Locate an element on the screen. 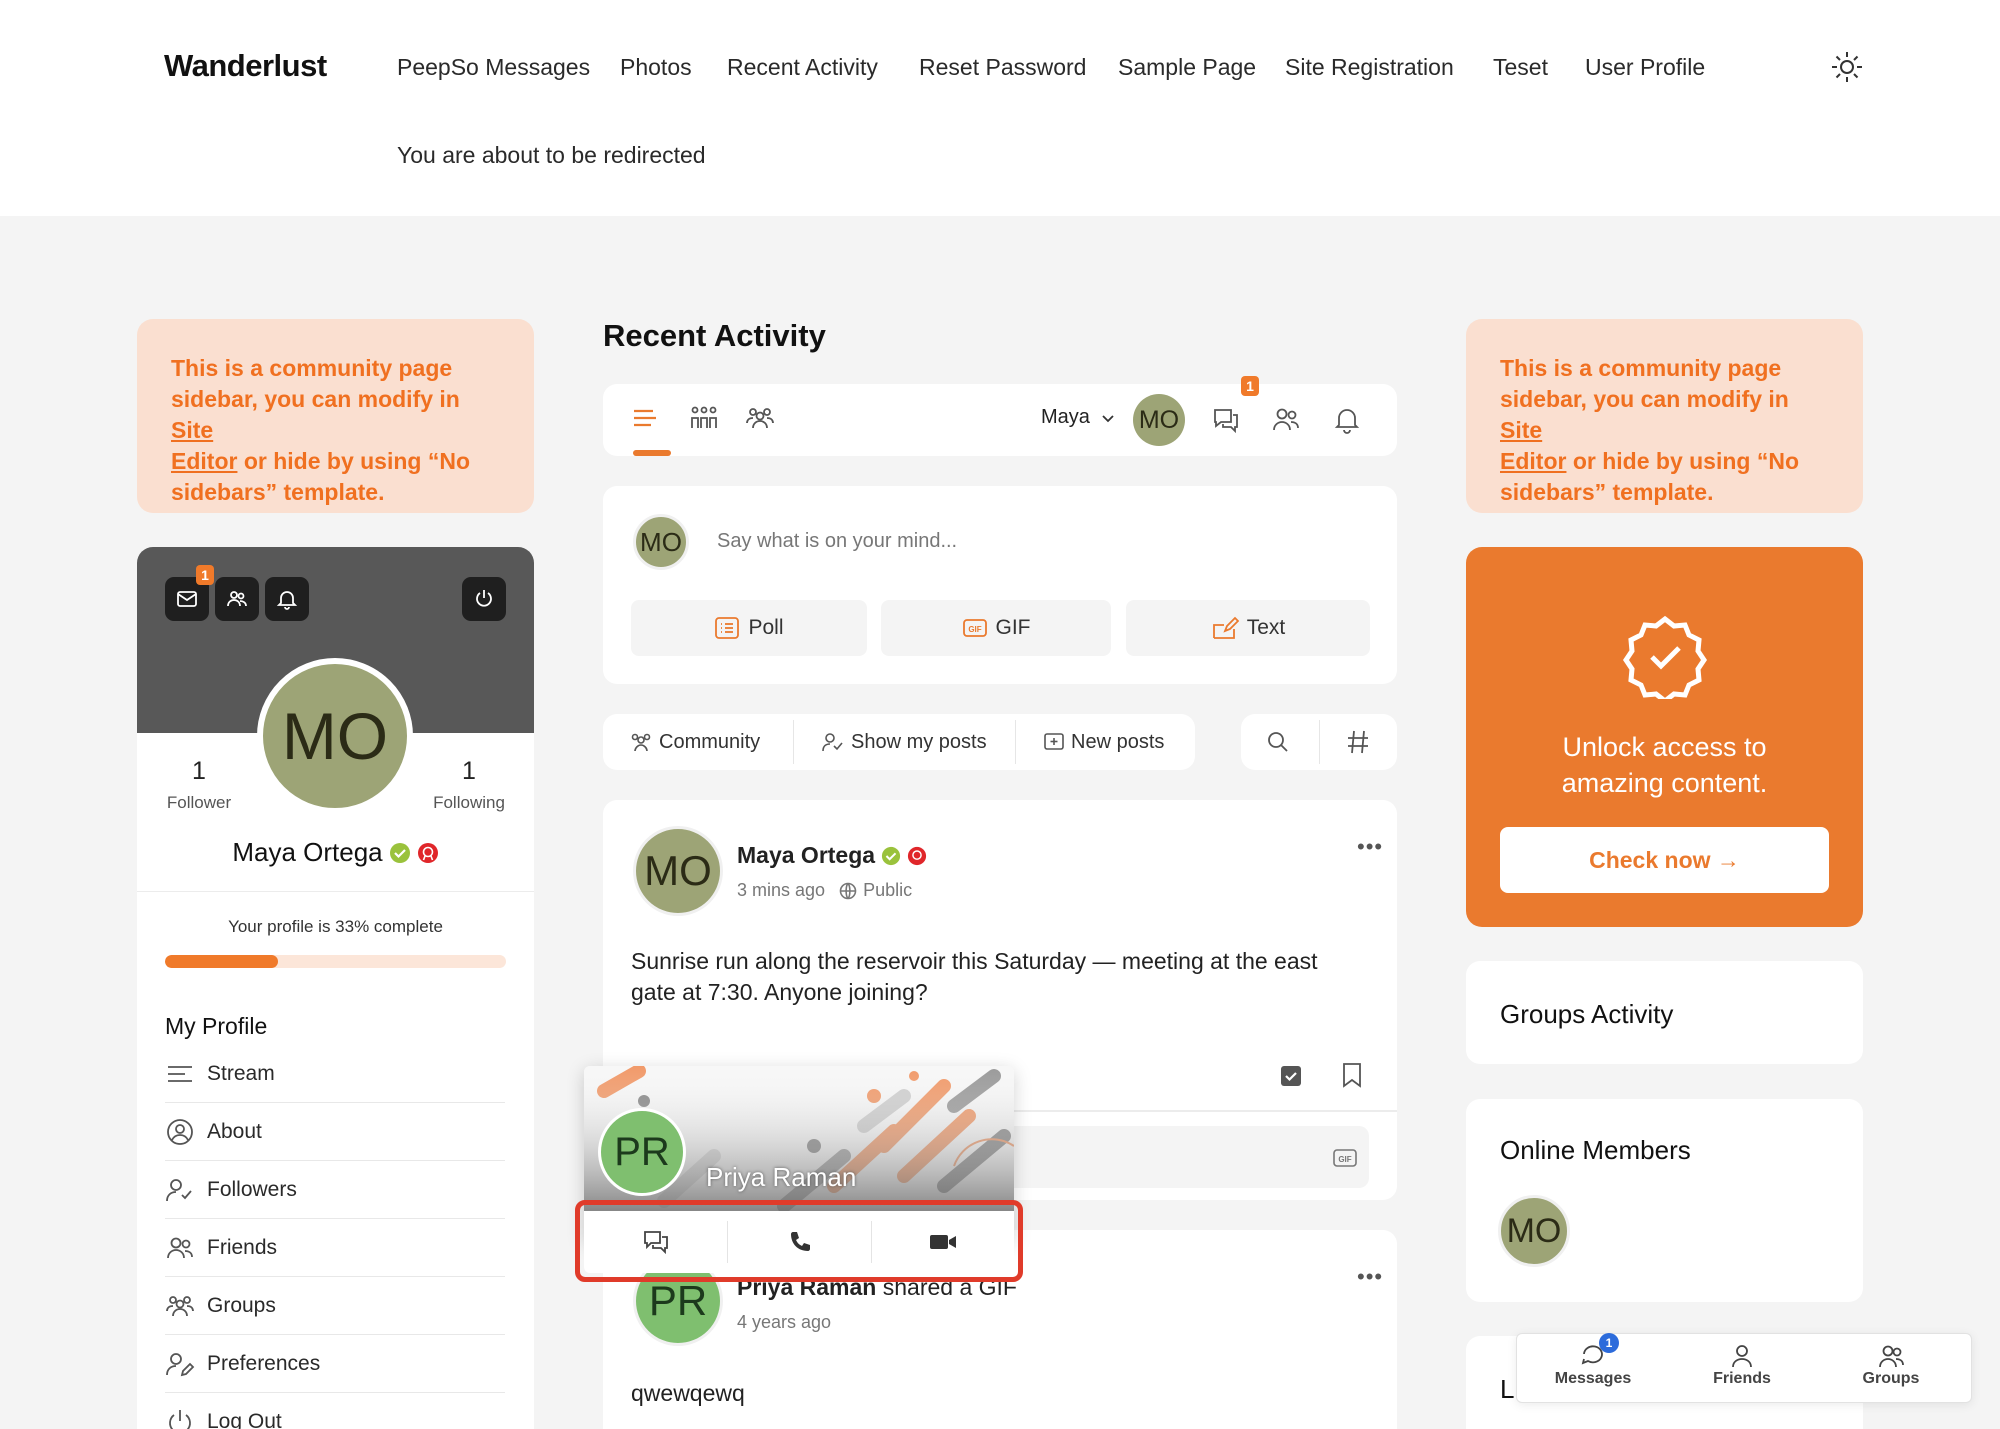  nav-photos: Photos is located at coordinates (656, 67).